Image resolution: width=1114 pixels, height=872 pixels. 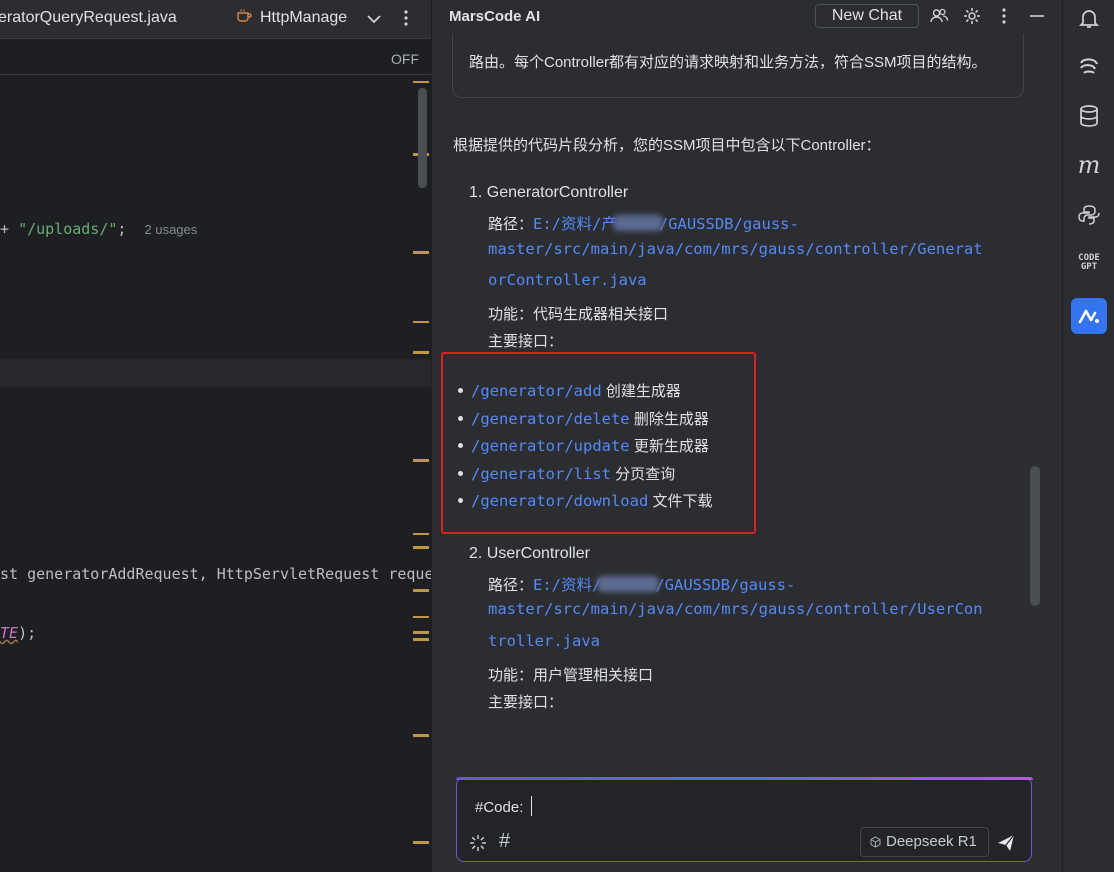 What do you see at coordinates (9, 633) in the screenshot?
I see `code-constant: TE` at bounding box center [9, 633].